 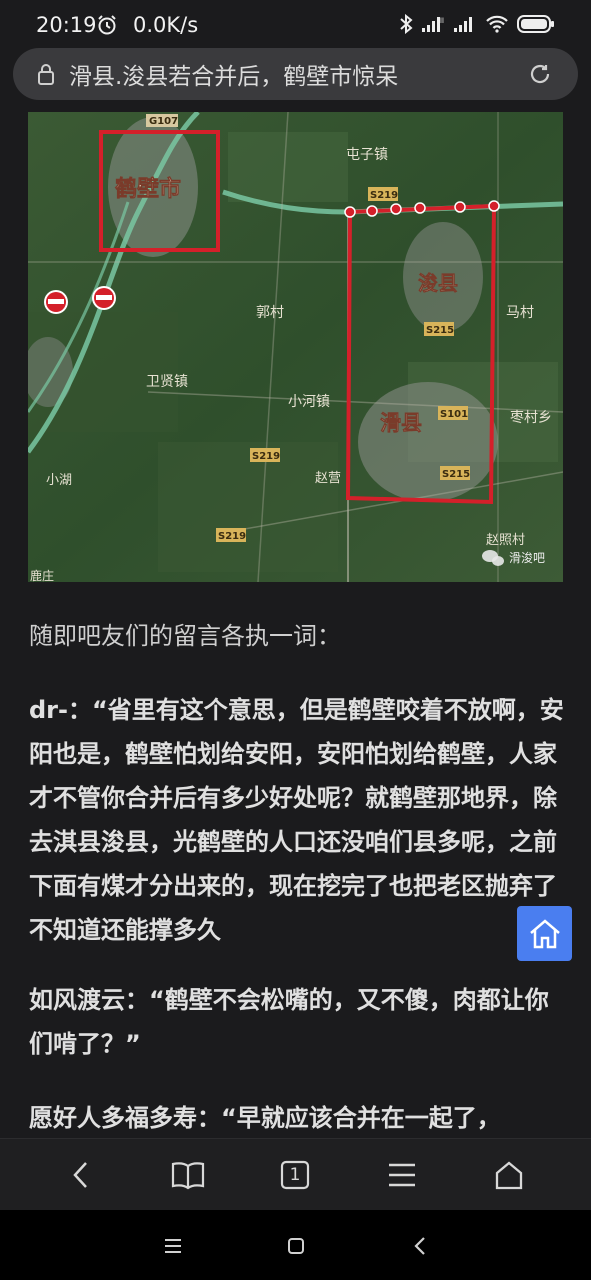 I want to click on road-s215-a: S215, so click(x=440, y=330).